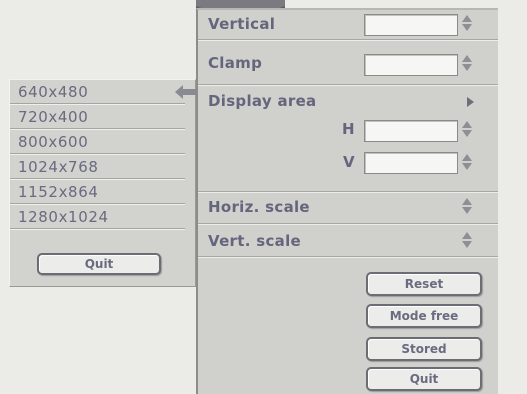  I want to click on resolution-item-label: 1280x1024, so click(63, 217).